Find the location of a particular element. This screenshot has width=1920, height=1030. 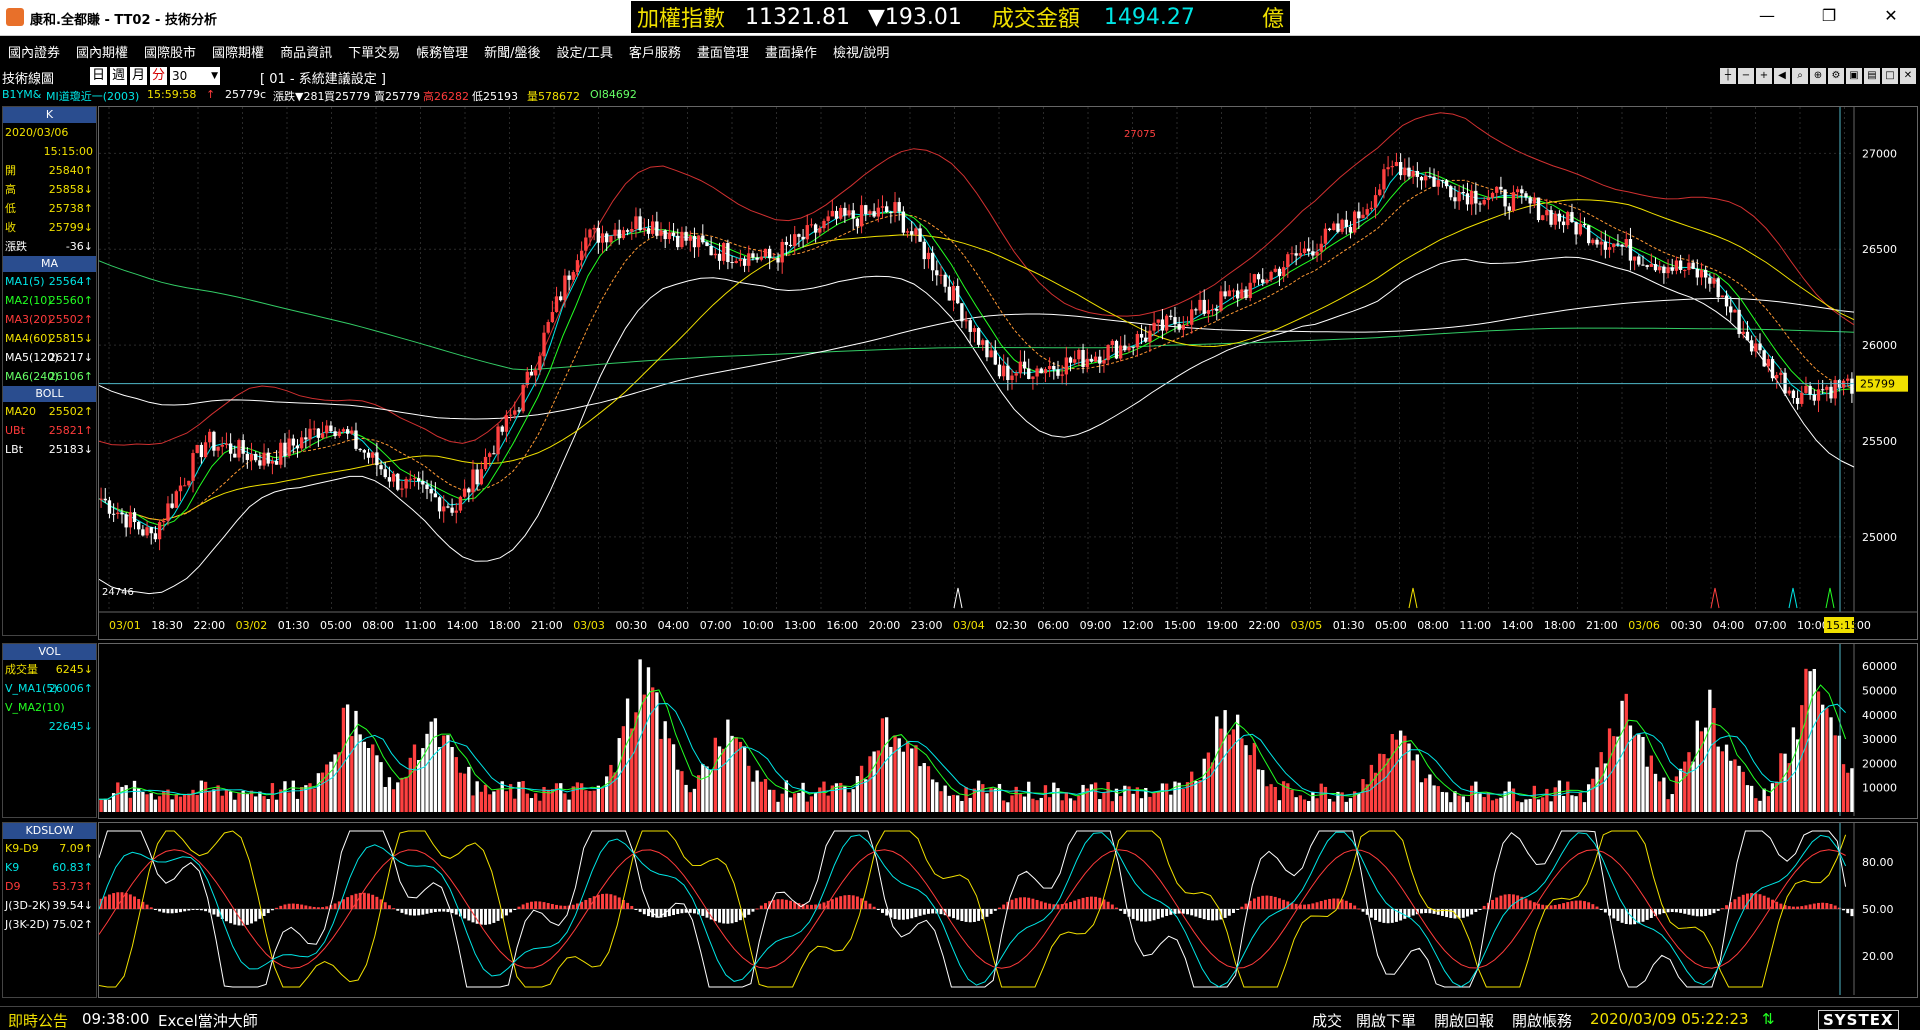

scroll-left-icon: ◀ is located at coordinates (1782, 76).